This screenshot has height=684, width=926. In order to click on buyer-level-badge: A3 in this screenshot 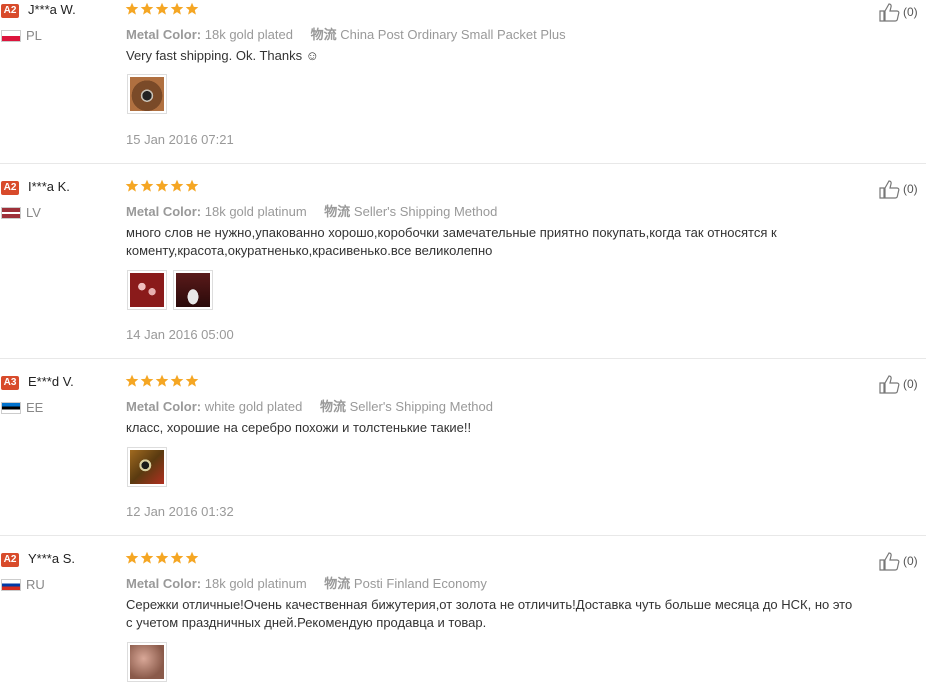, I will do `click(10, 383)`.